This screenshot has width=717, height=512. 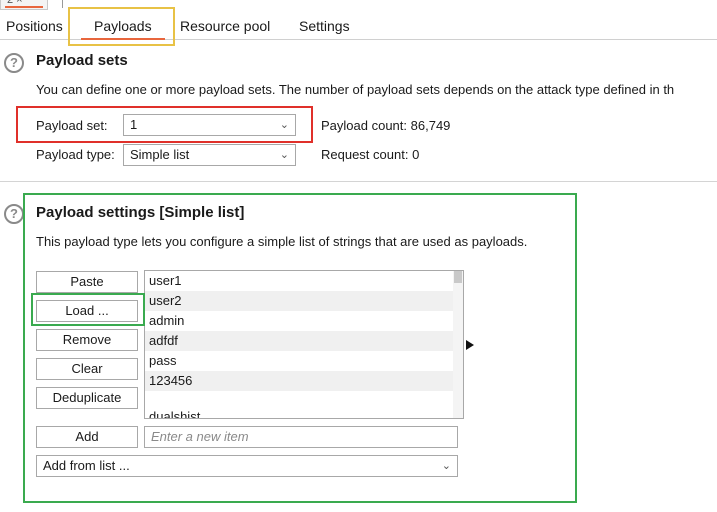 What do you see at coordinates (75, 154) in the screenshot?
I see `payload-type-label: Payload type:` at bounding box center [75, 154].